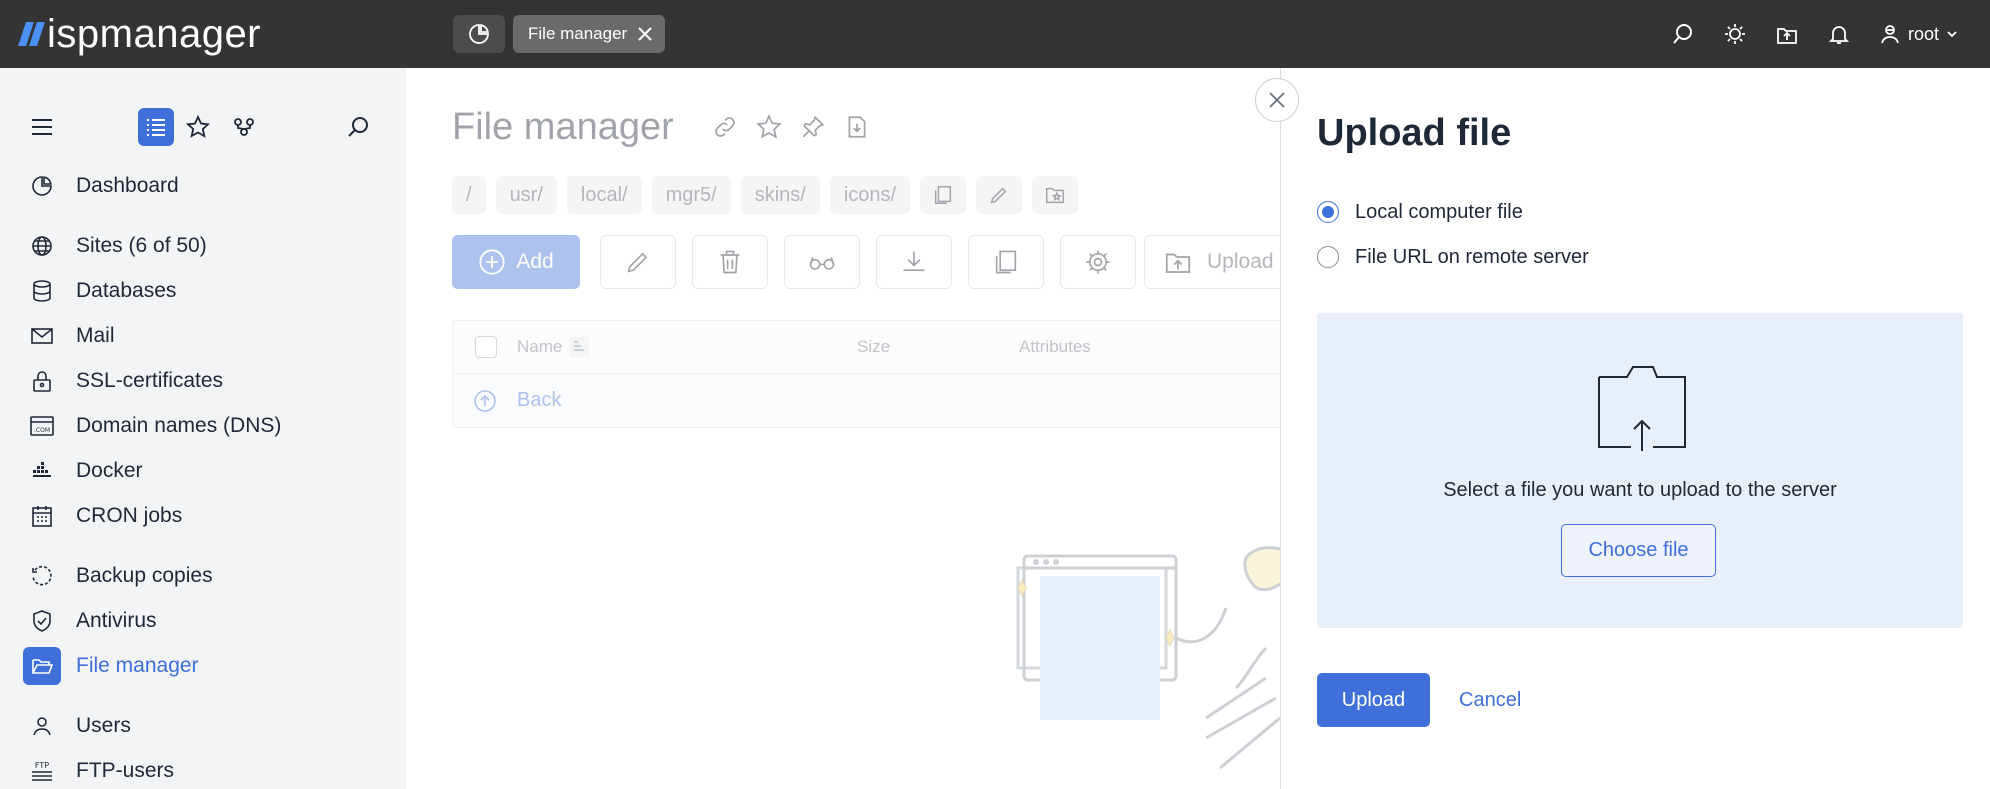  I want to click on option-remote-url: File URL on remote server, so click(1453, 257).